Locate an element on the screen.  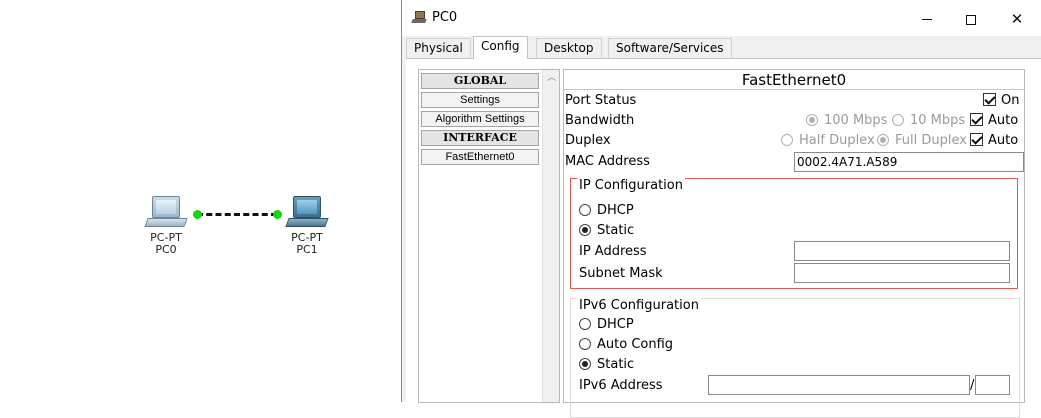
nav-header-global: GLOBAL is located at coordinates (480, 81).